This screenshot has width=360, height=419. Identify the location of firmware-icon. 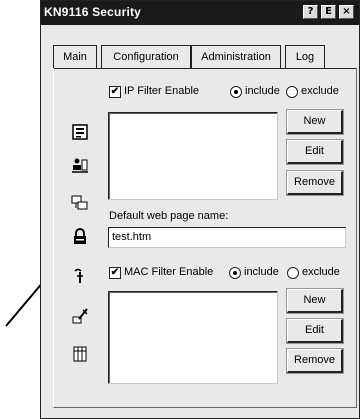
(80, 276).